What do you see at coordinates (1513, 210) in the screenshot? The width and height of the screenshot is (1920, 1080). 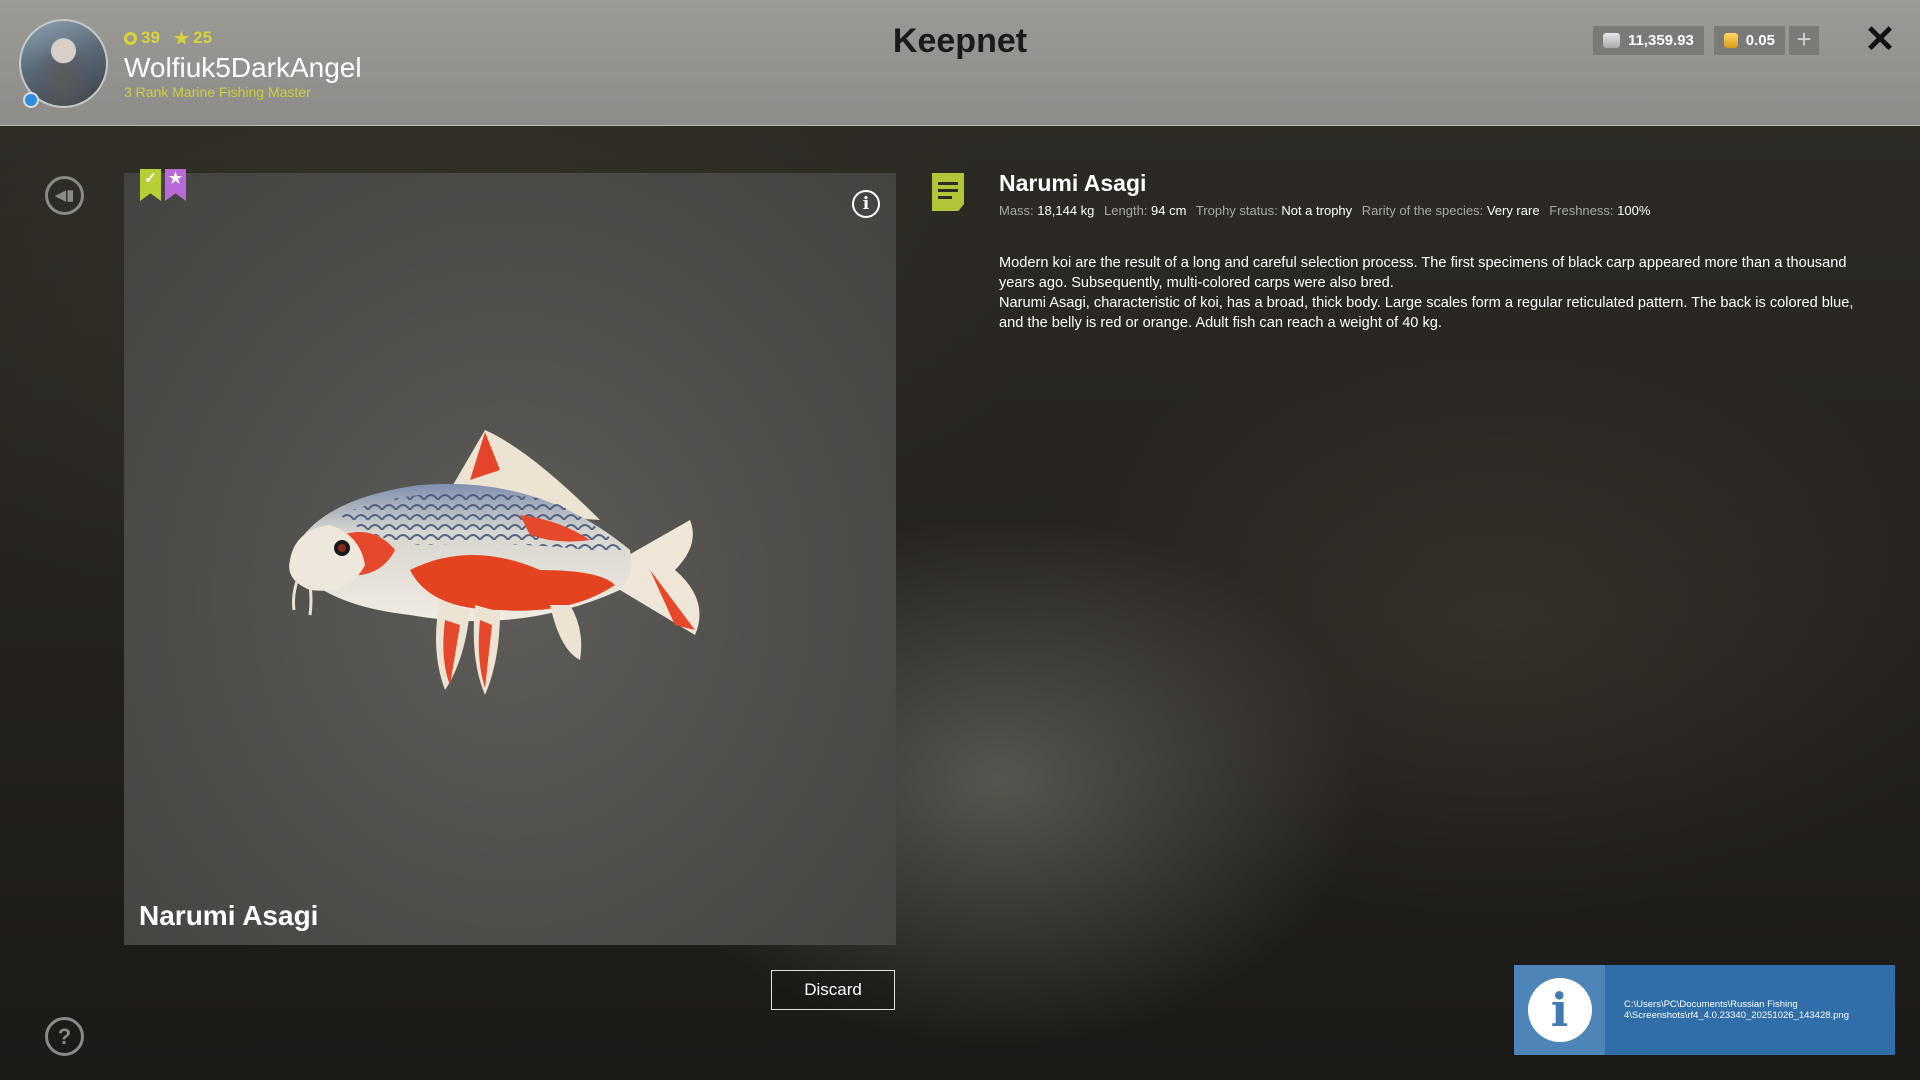 I see `rarity-value: Very rare` at bounding box center [1513, 210].